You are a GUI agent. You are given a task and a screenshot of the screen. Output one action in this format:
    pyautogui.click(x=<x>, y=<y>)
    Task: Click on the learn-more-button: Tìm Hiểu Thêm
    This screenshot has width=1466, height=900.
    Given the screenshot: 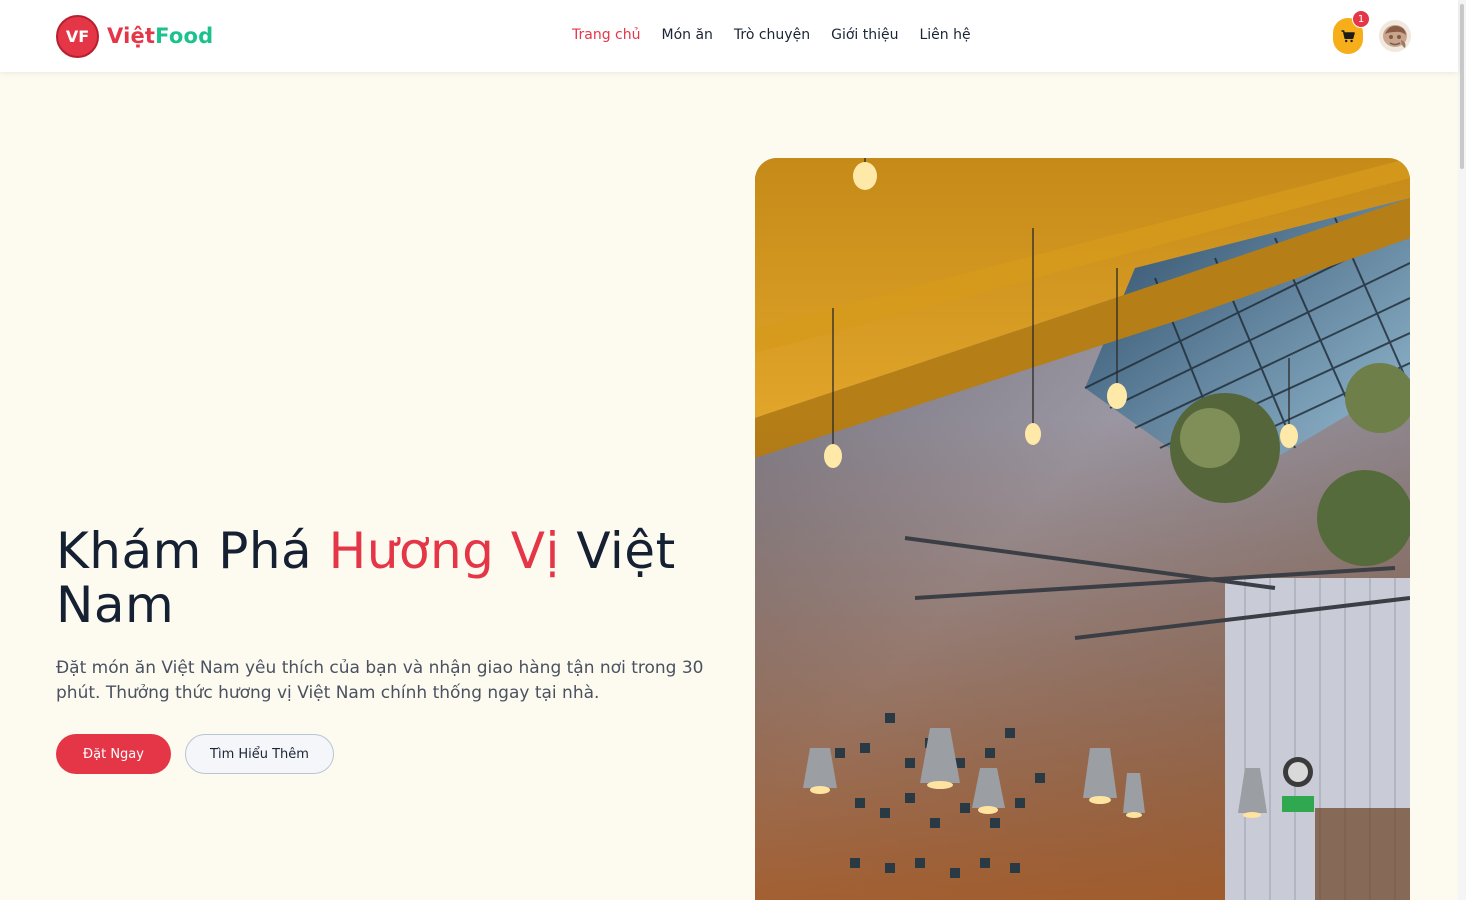 What is the action you would take?
    pyautogui.click(x=259, y=754)
    